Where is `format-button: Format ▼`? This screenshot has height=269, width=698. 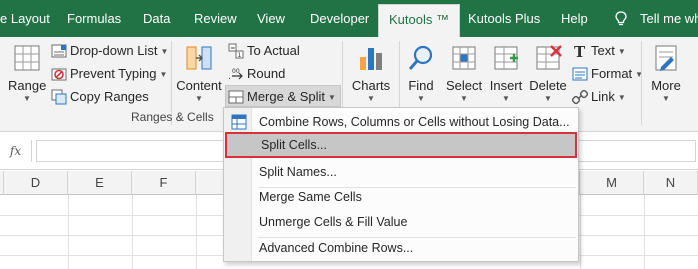
format-button: Format ▼ is located at coordinates (607, 74).